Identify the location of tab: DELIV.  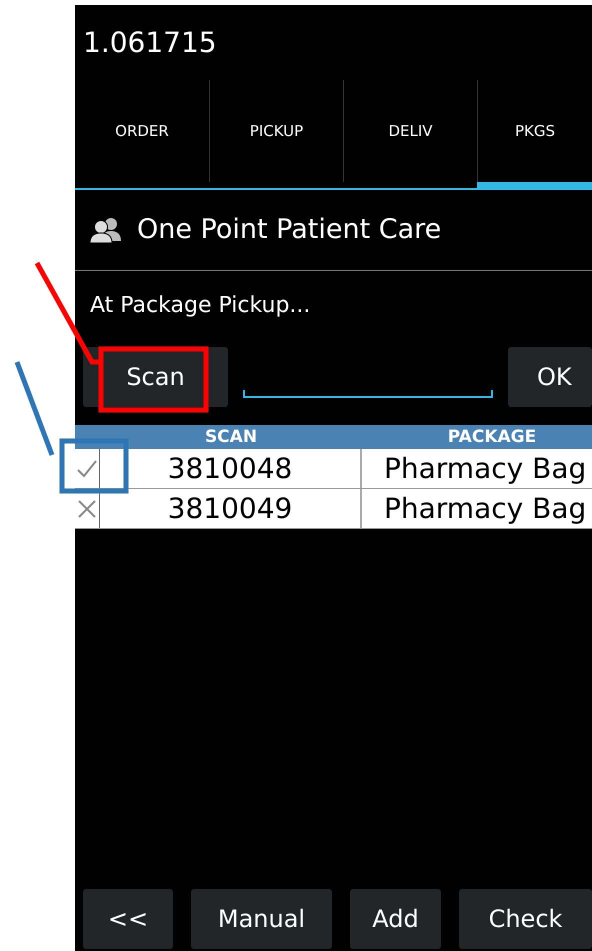
(410, 135).